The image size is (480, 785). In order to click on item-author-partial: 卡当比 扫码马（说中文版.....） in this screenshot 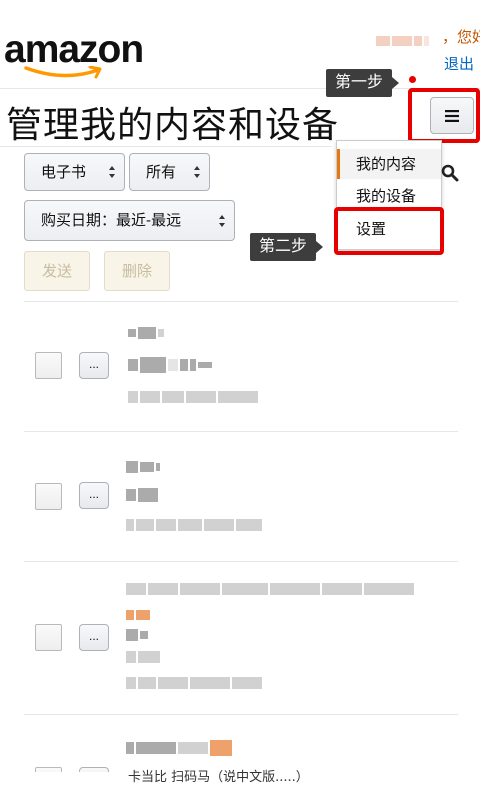, I will do `click(218, 777)`.